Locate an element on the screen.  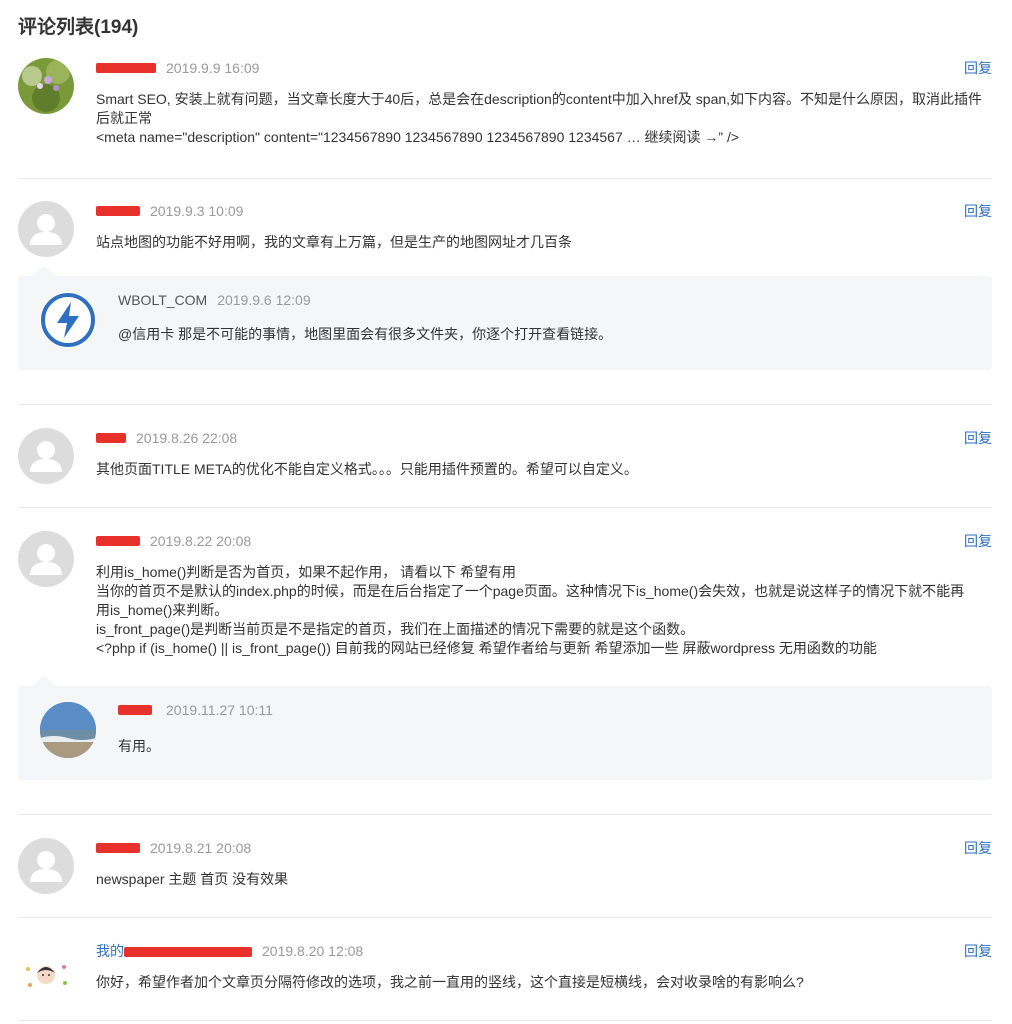
comment-meta: 2019.8.21 20:08 is located at coordinates (173, 848).